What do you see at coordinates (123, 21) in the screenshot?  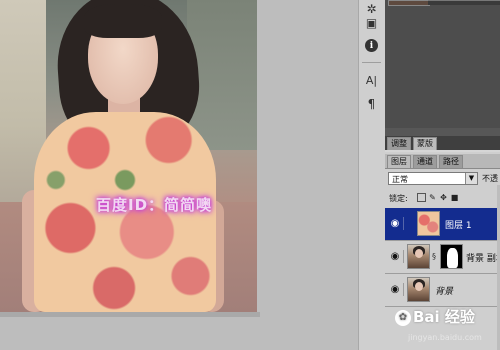 I see `bangs` at bounding box center [123, 21].